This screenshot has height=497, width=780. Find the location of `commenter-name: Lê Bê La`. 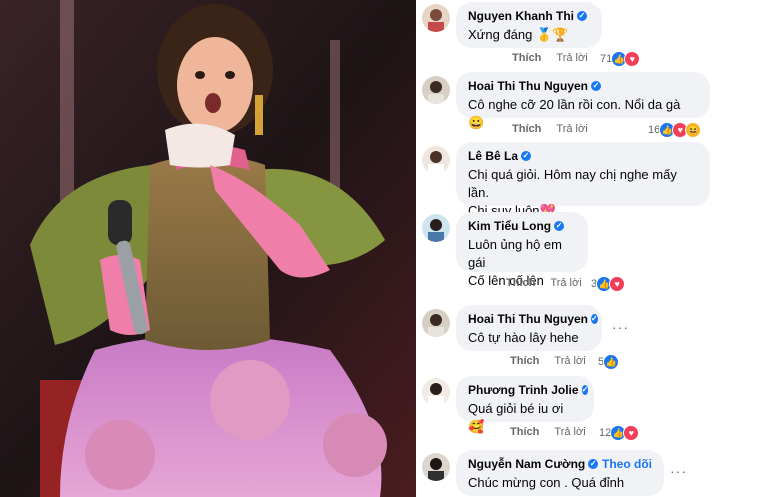

commenter-name: Lê Bê La is located at coordinates (493, 156).